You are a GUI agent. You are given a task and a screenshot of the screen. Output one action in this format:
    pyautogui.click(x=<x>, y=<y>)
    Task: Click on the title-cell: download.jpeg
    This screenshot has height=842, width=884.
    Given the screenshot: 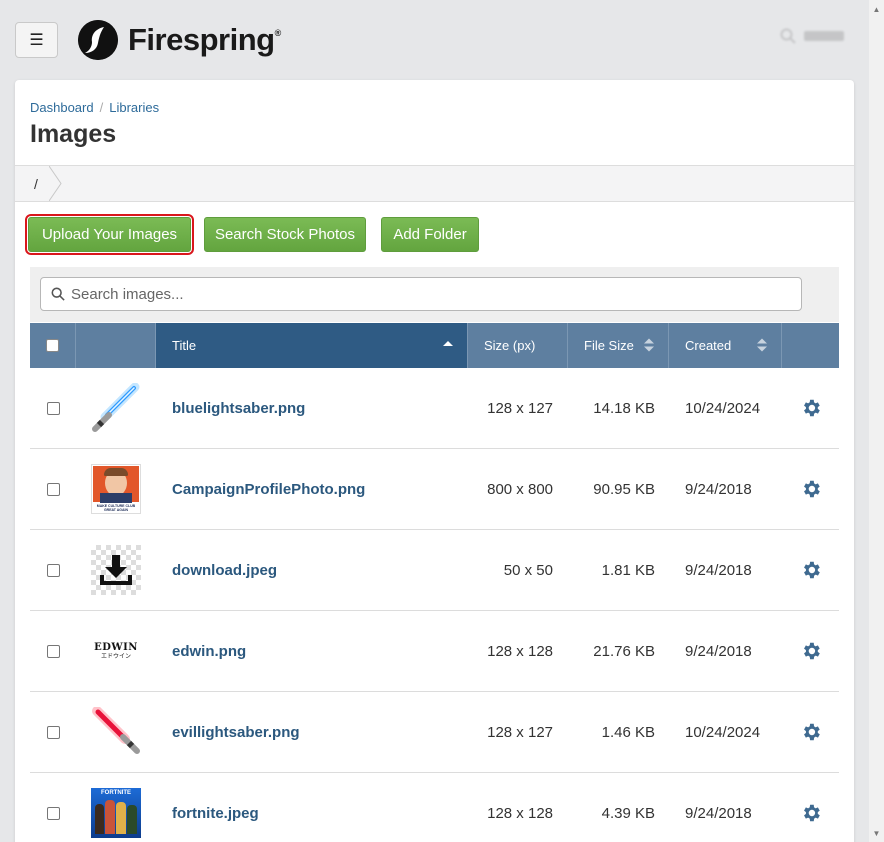 What is the action you would take?
    pyautogui.click(x=312, y=570)
    